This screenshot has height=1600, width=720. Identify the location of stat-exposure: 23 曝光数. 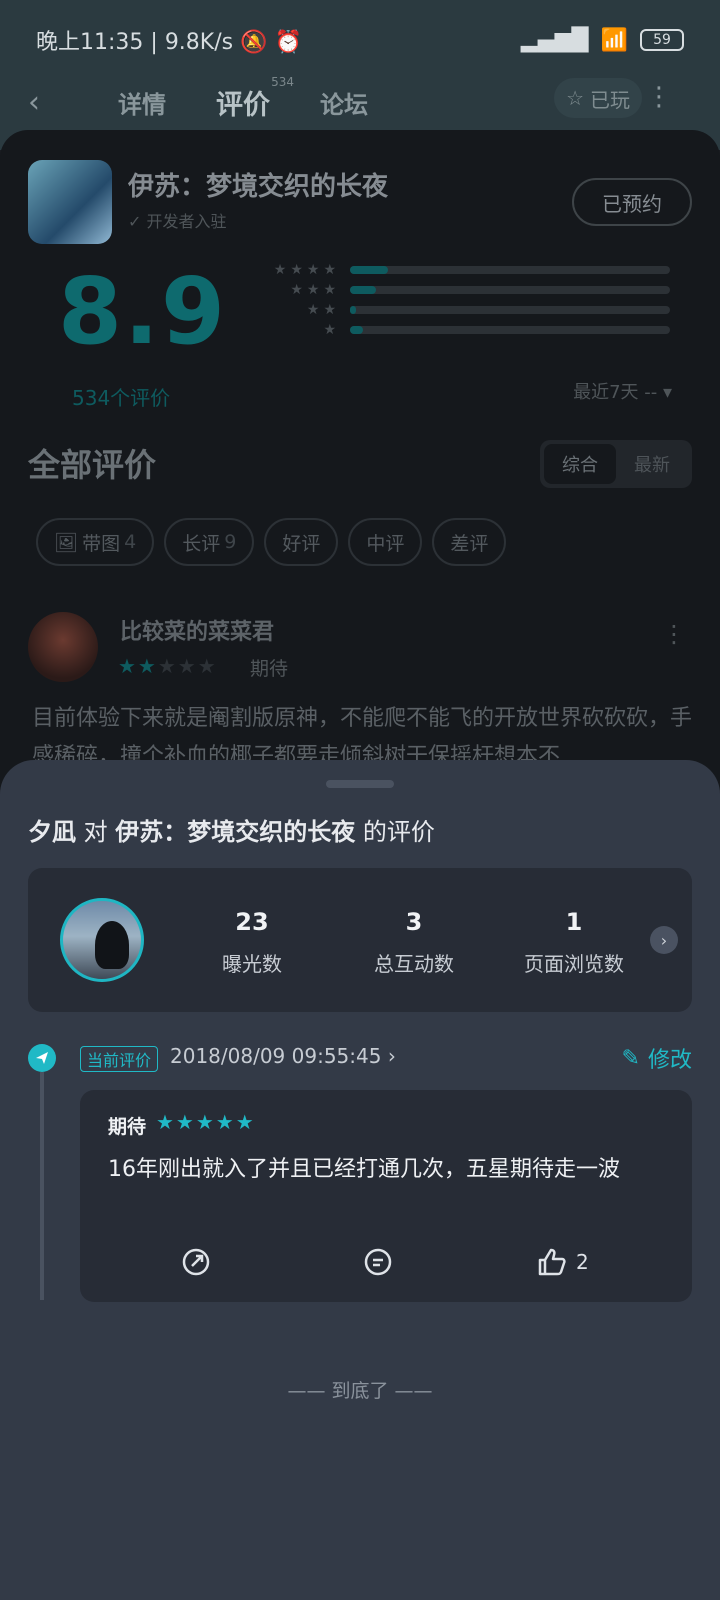
(252, 942).